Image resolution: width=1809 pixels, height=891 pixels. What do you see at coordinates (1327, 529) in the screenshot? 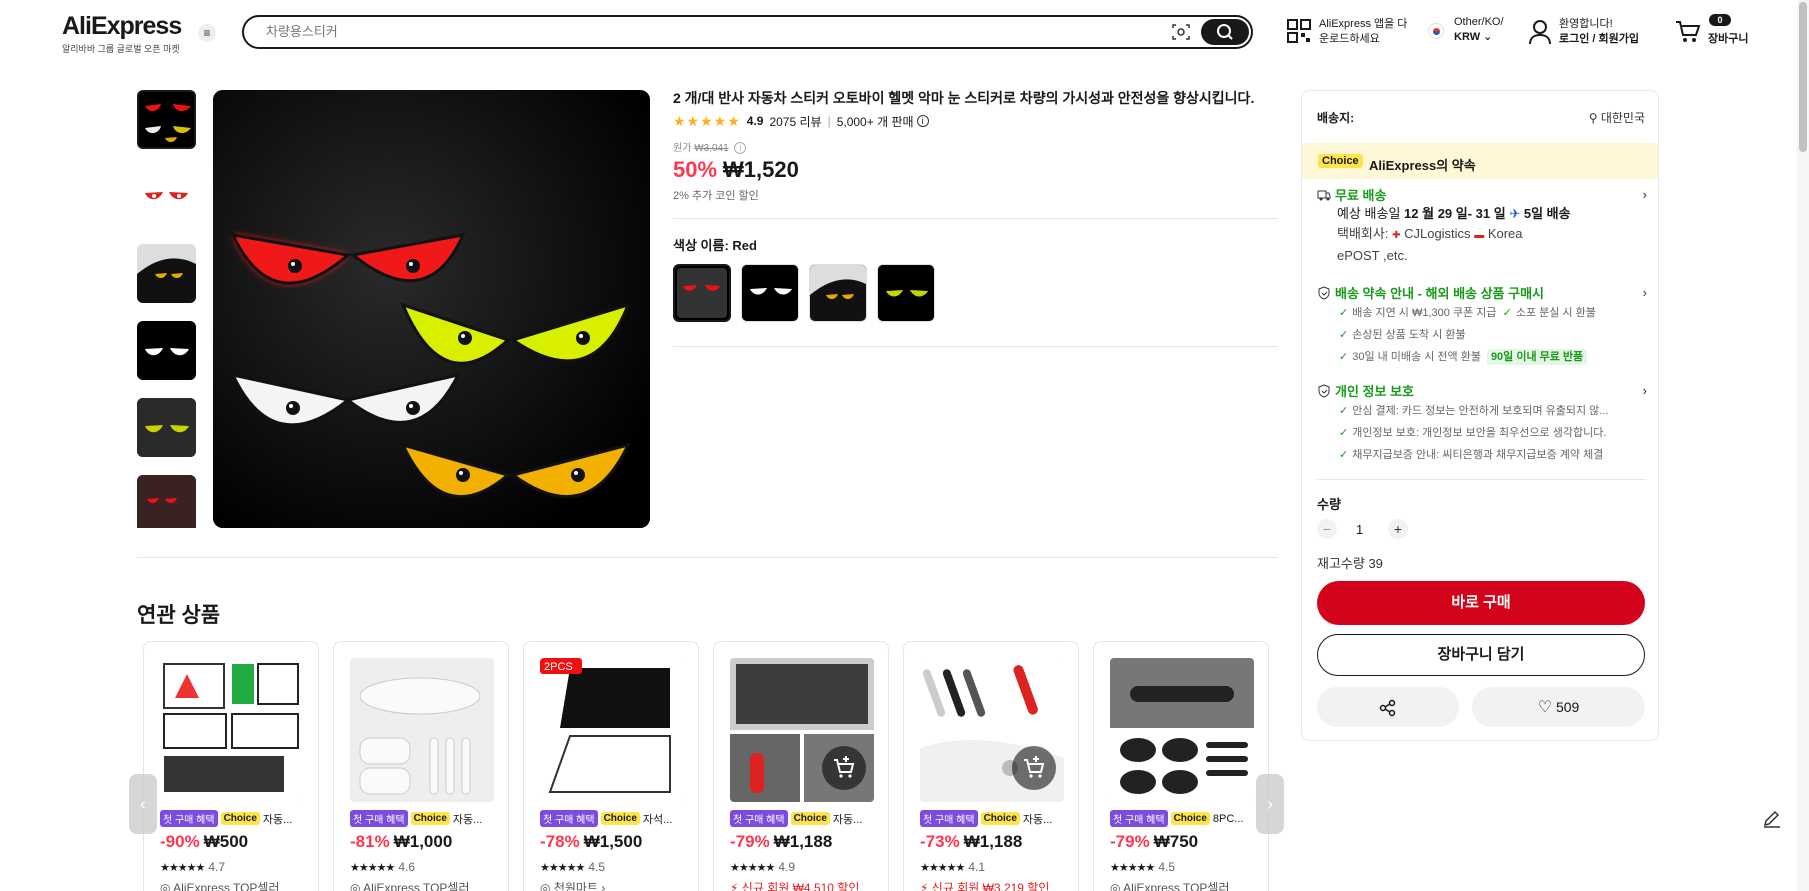
I see `quantity-decrease-button: −` at bounding box center [1327, 529].